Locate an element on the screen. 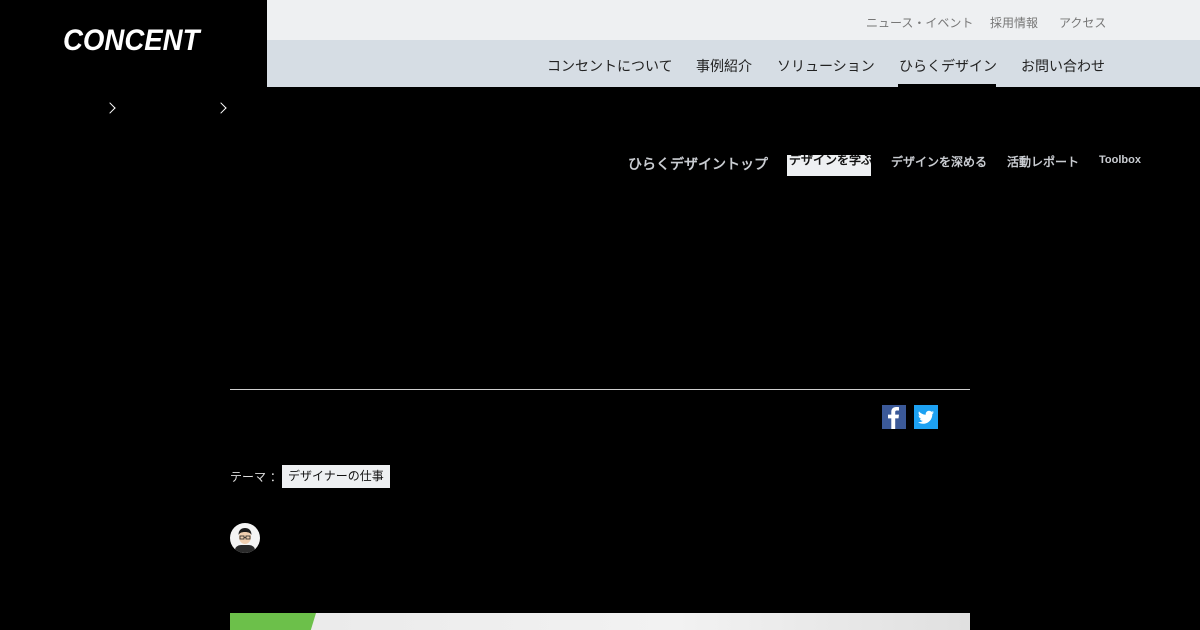 The height and width of the screenshot is (630, 1200). hero-image is located at coordinates (600, 621).